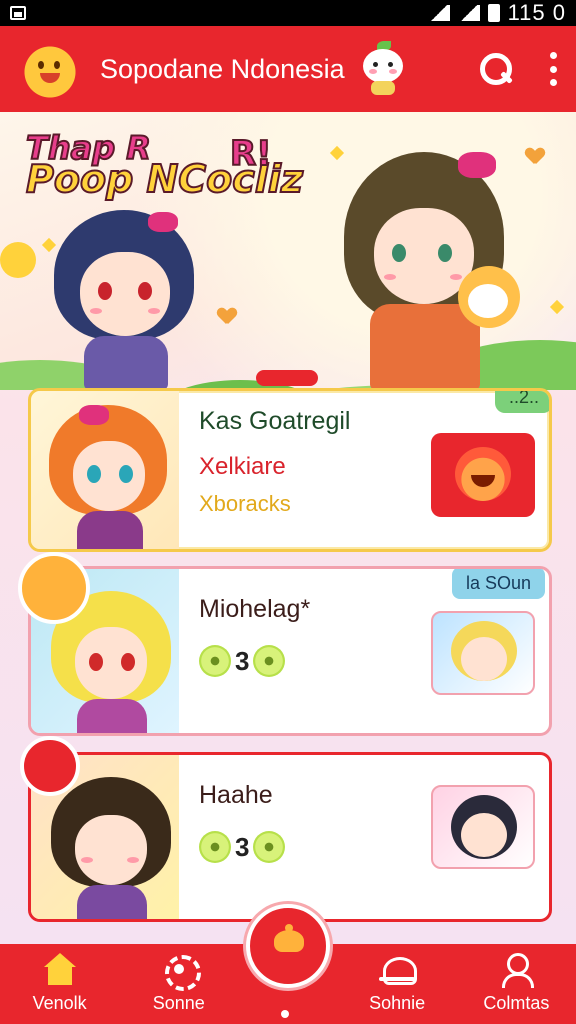 This screenshot has height=1024, width=576. Describe the element at coordinates (18, 13) in the screenshot. I see `gallery-icon` at that location.